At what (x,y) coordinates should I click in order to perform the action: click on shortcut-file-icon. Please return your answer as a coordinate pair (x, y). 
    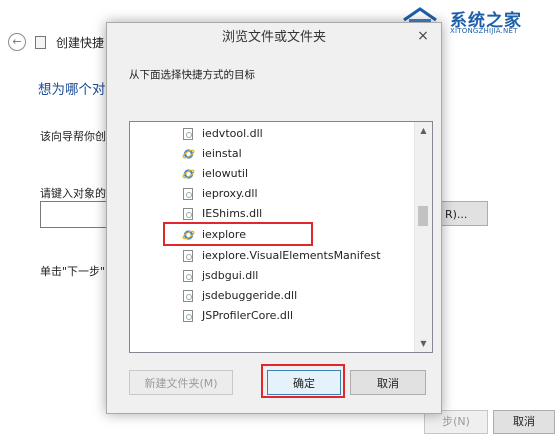
    Looking at the image, I should click on (40, 42).